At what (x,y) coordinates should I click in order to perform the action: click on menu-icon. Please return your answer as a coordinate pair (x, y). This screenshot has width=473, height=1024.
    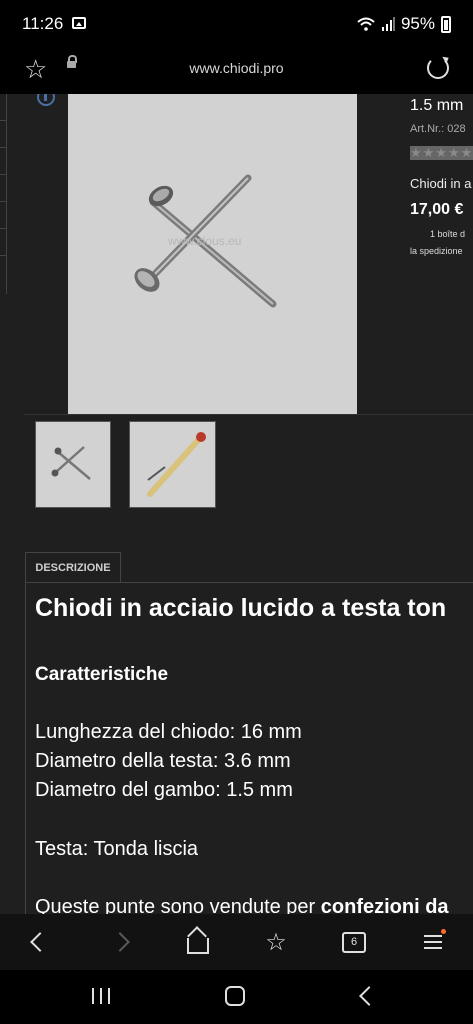
    Looking at the image, I should click on (435, 939).